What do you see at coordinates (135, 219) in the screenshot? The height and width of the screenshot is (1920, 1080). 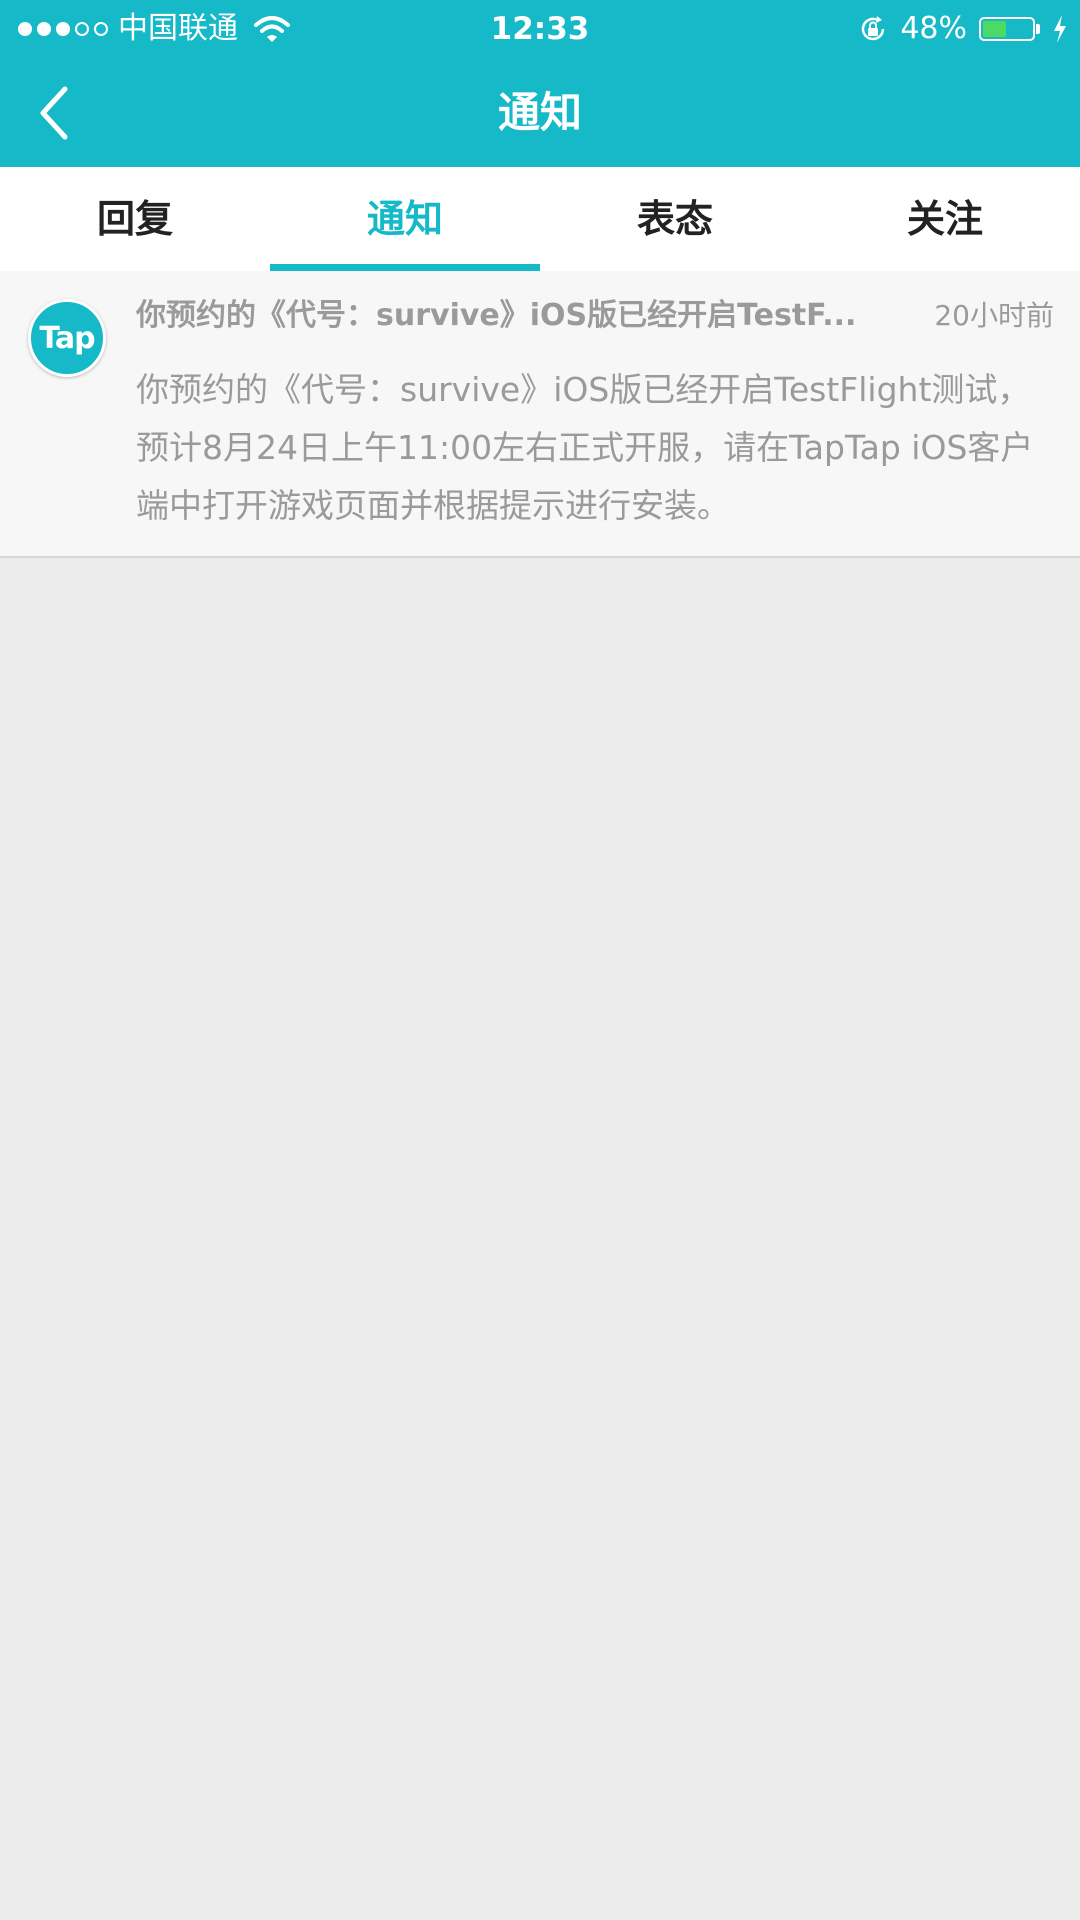 I see `tab-reply: 回复` at bounding box center [135, 219].